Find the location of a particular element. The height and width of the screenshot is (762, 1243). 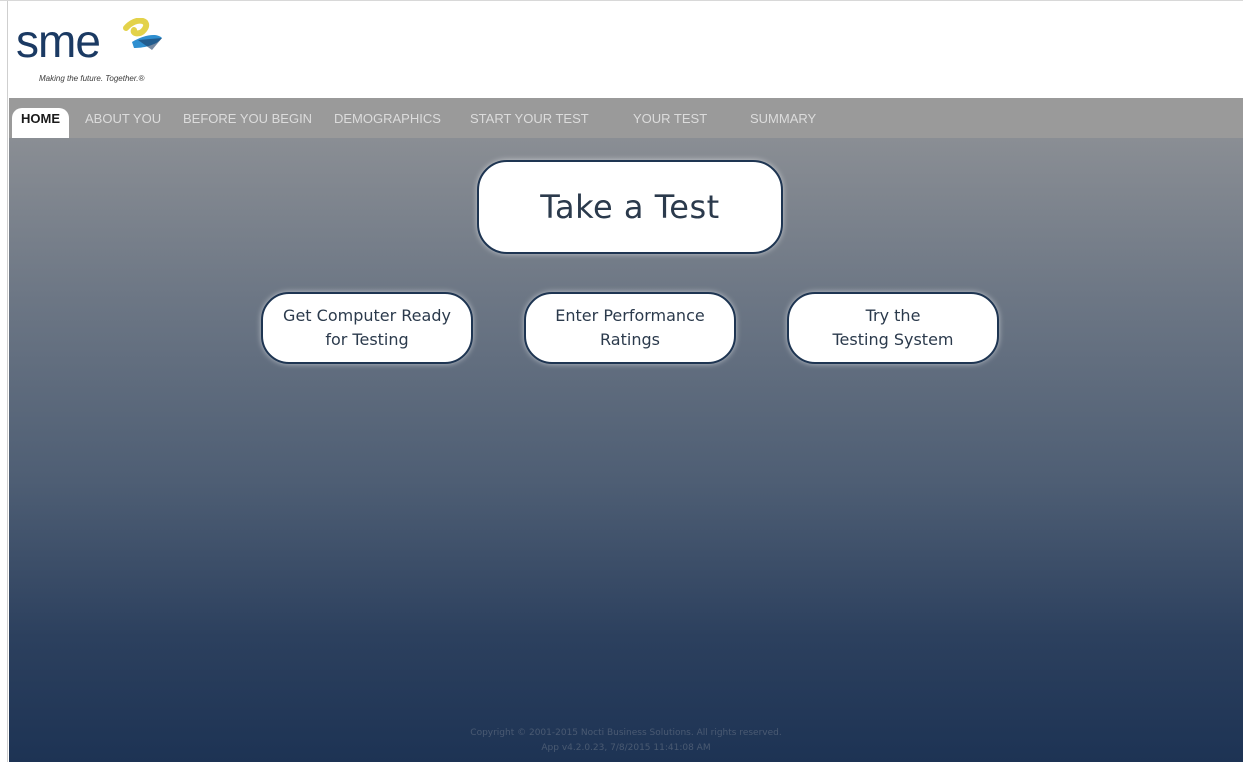

sme-logo: sme Making the future. Together.® is located at coordinates (101, 51).